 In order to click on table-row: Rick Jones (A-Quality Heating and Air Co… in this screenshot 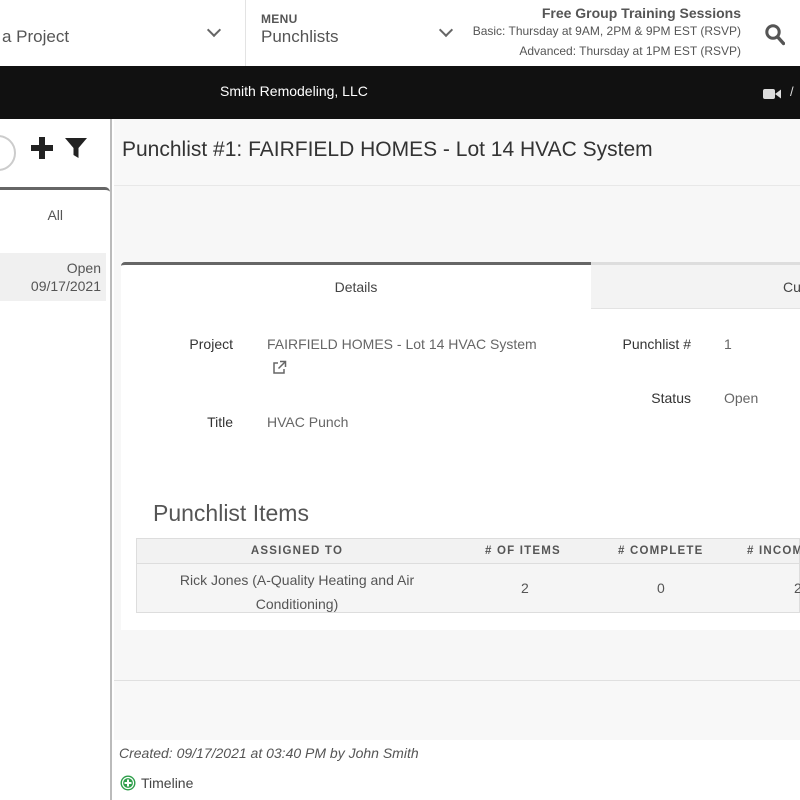, I will do `click(468, 588)`.